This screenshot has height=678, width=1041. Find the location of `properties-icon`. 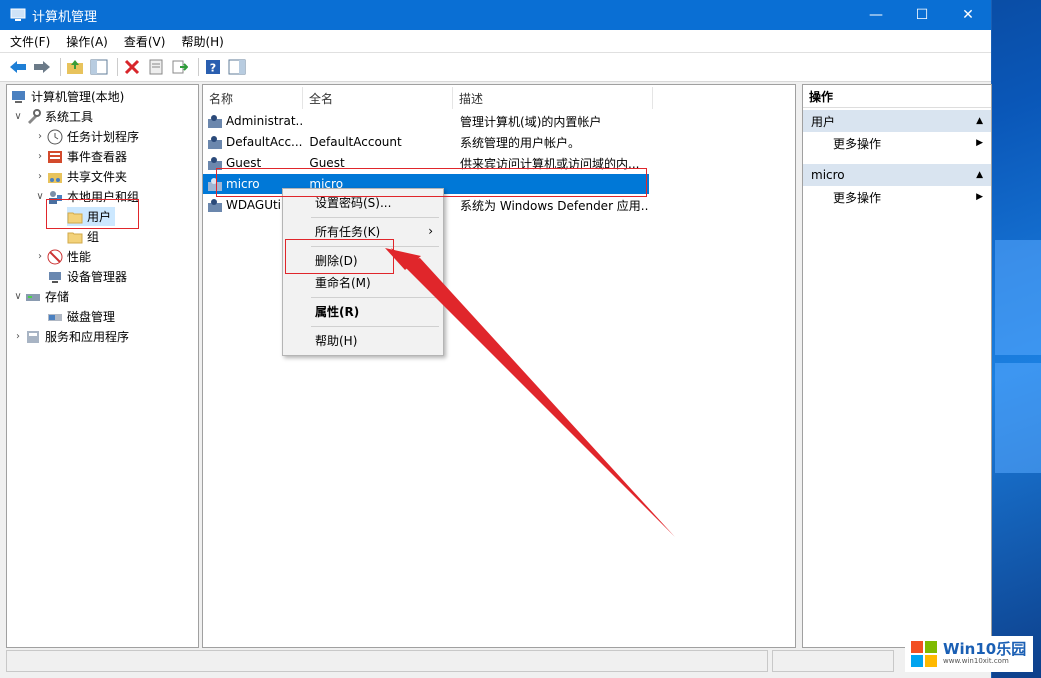

properties-icon is located at coordinates (156, 67).